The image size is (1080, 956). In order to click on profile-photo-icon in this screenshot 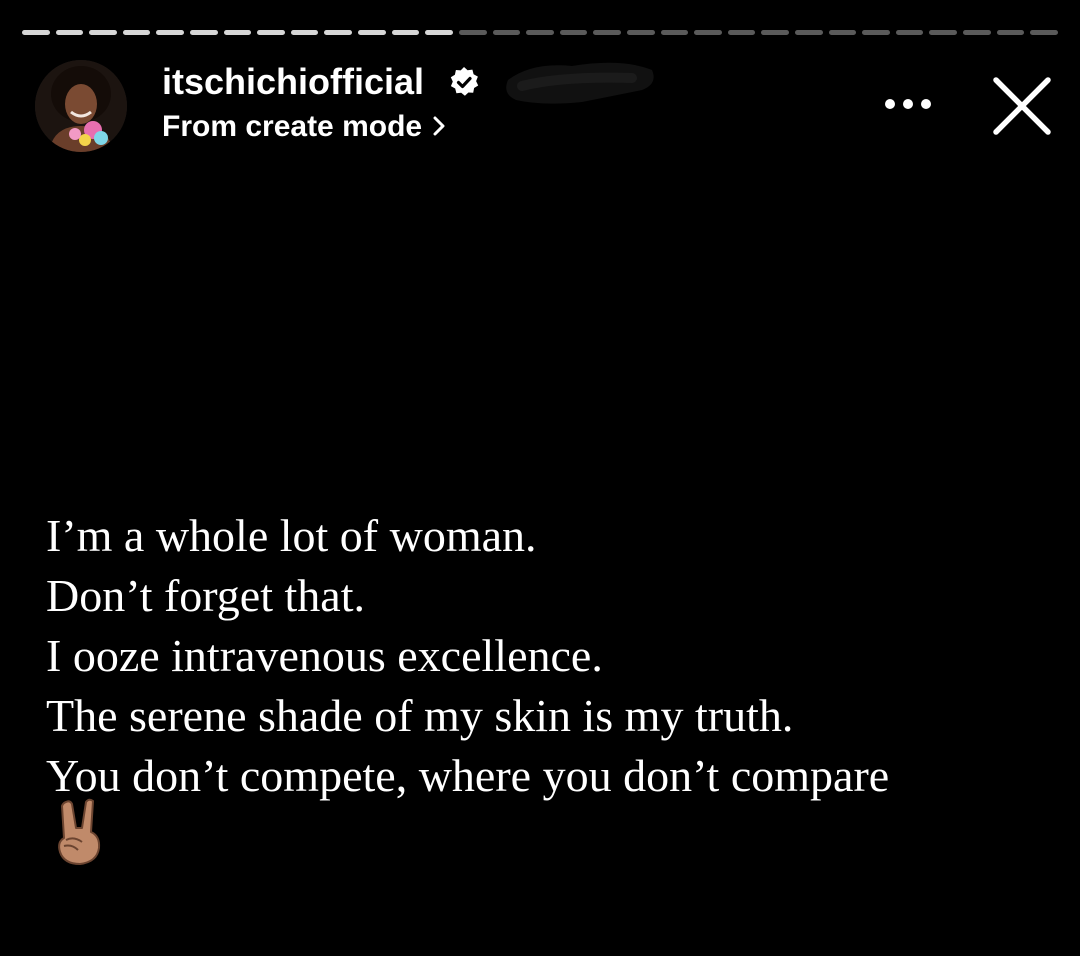, I will do `click(81, 106)`.